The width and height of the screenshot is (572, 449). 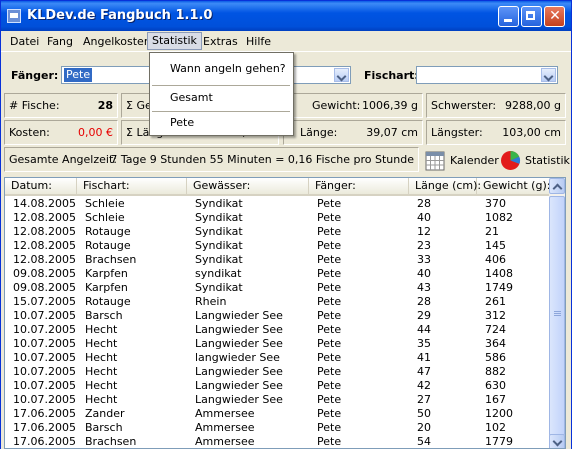 What do you see at coordinates (105, 413) in the screenshot?
I see `cell-fischart: Zander` at bounding box center [105, 413].